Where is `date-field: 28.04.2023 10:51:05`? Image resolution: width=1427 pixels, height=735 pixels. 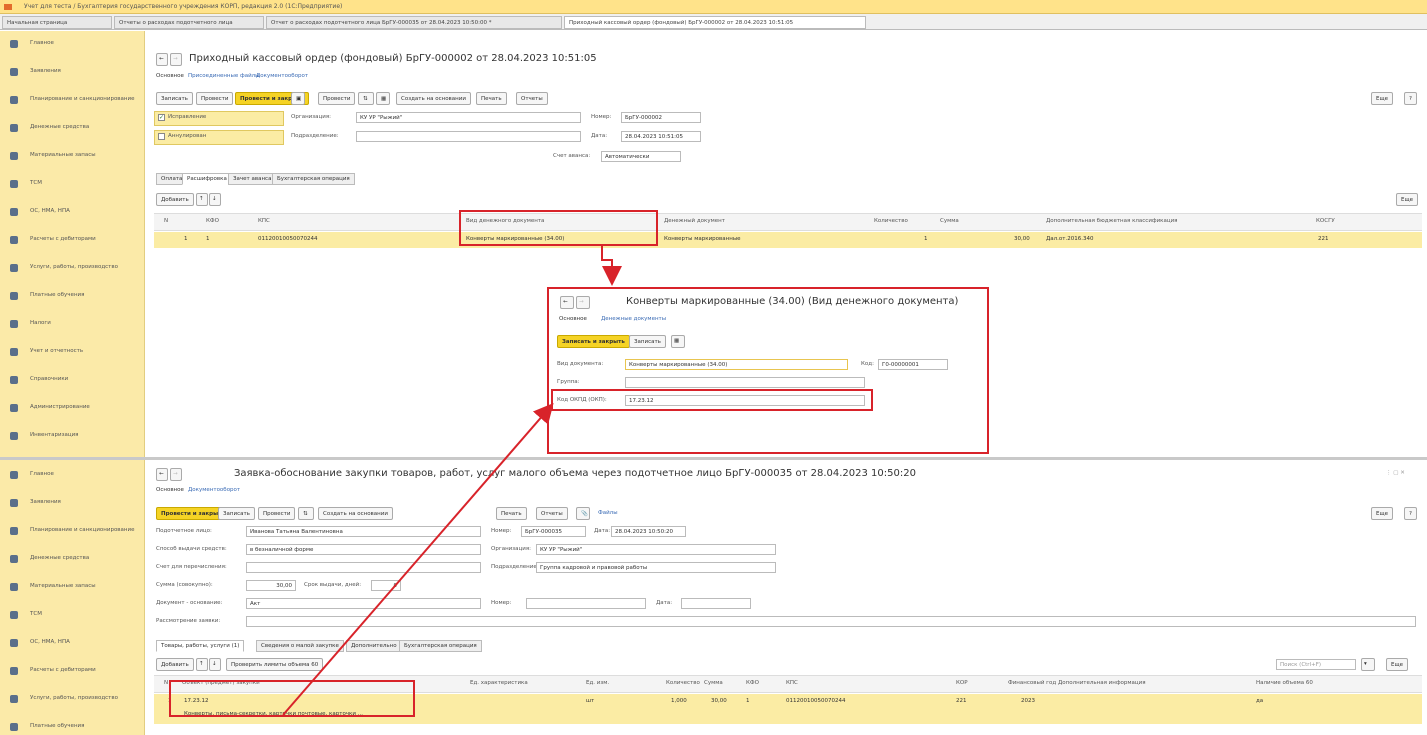
date-field: 28.04.2023 10:51:05 is located at coordinates (661, 136).